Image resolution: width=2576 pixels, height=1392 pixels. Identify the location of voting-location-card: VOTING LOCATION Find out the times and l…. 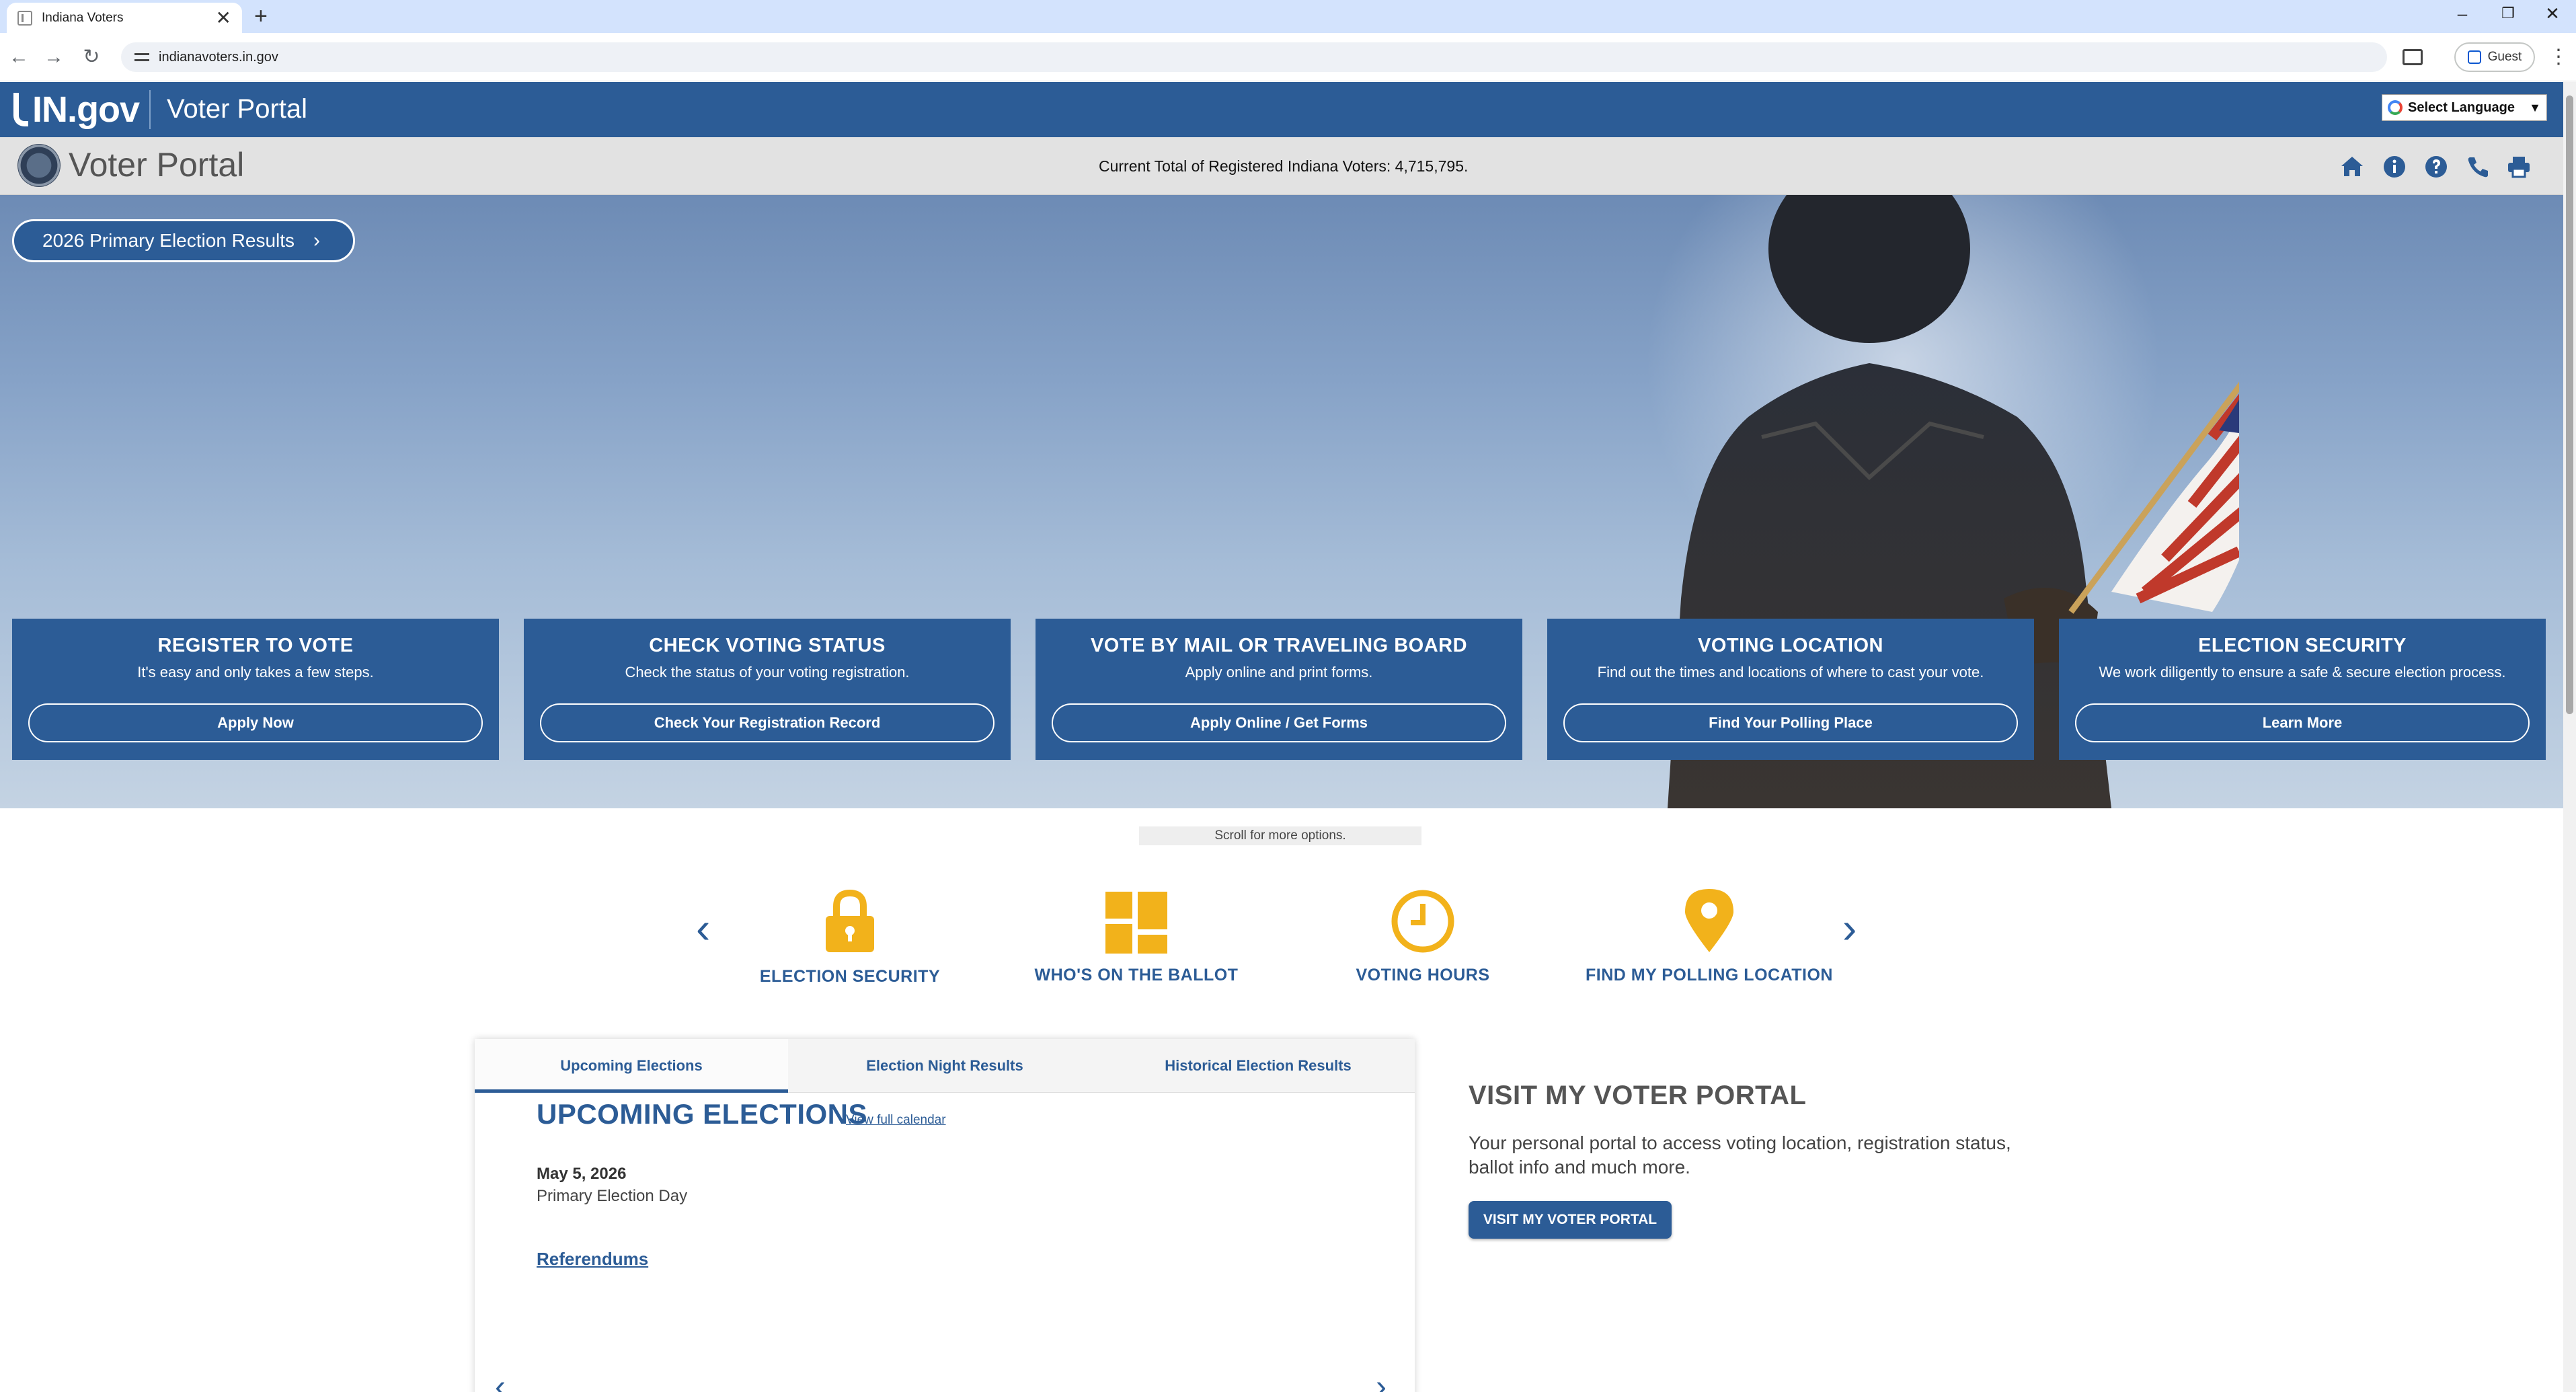
(1790, 689).